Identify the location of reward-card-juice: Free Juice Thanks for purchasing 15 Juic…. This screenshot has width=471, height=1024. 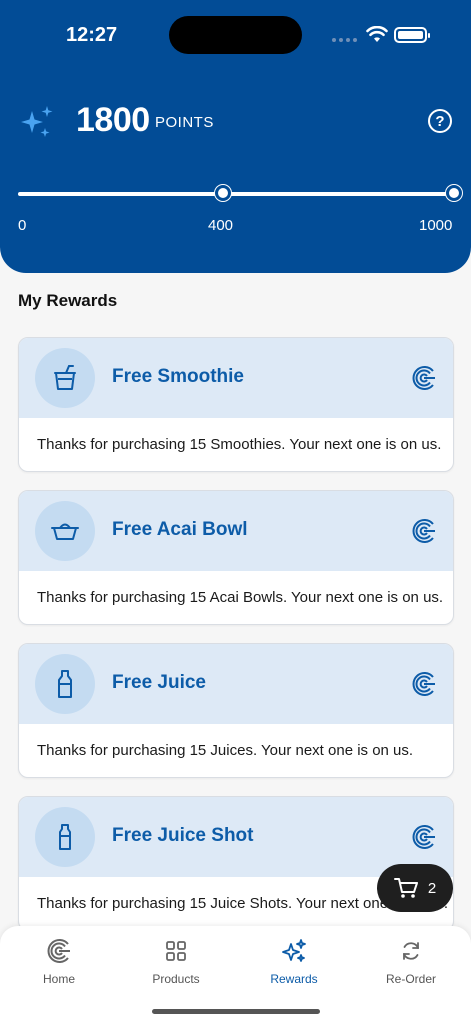
(236, 710).